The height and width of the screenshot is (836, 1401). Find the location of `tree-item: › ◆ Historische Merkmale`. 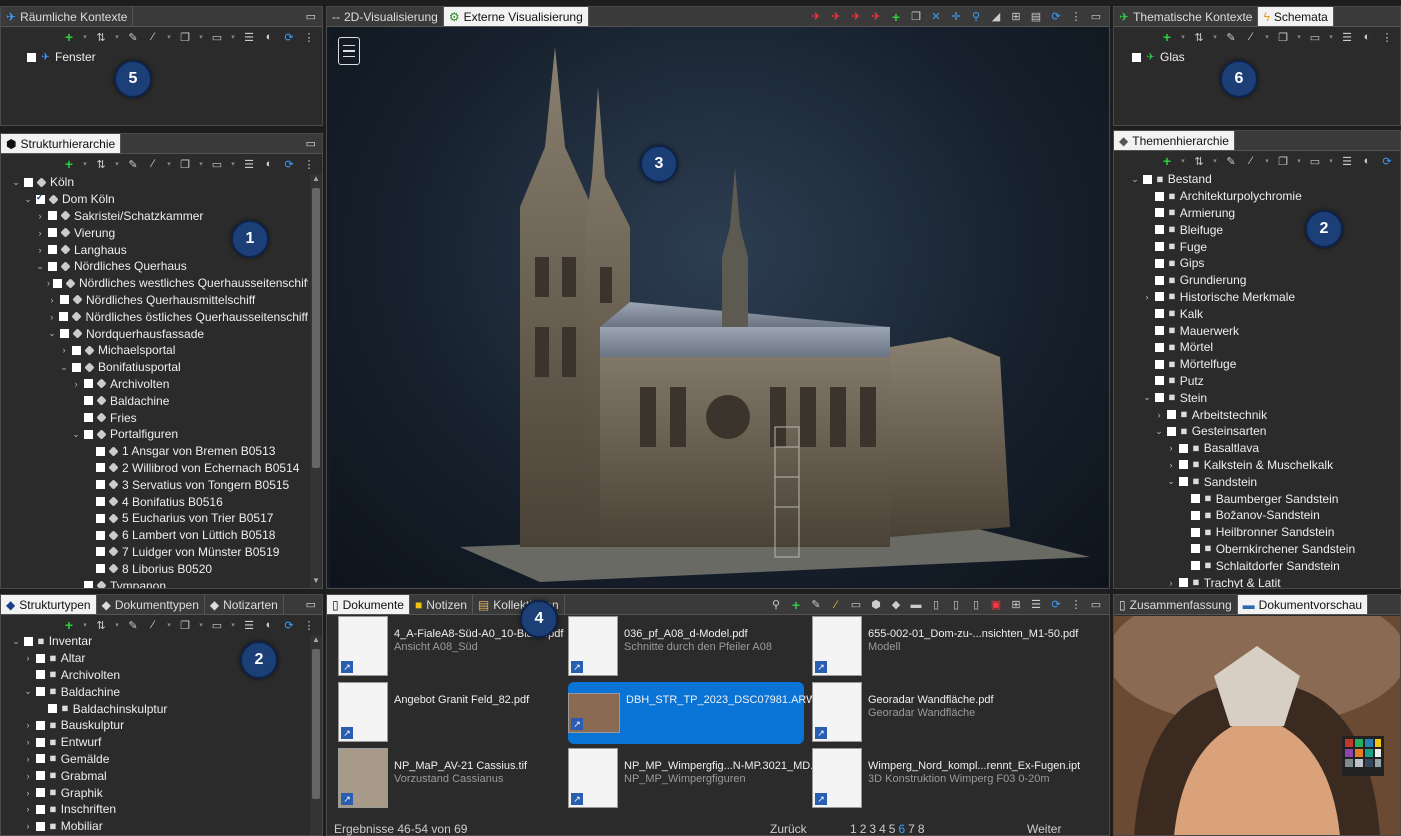

tree-item: › ◆ Historische Merkmale is located at coordinates (1265, 297).